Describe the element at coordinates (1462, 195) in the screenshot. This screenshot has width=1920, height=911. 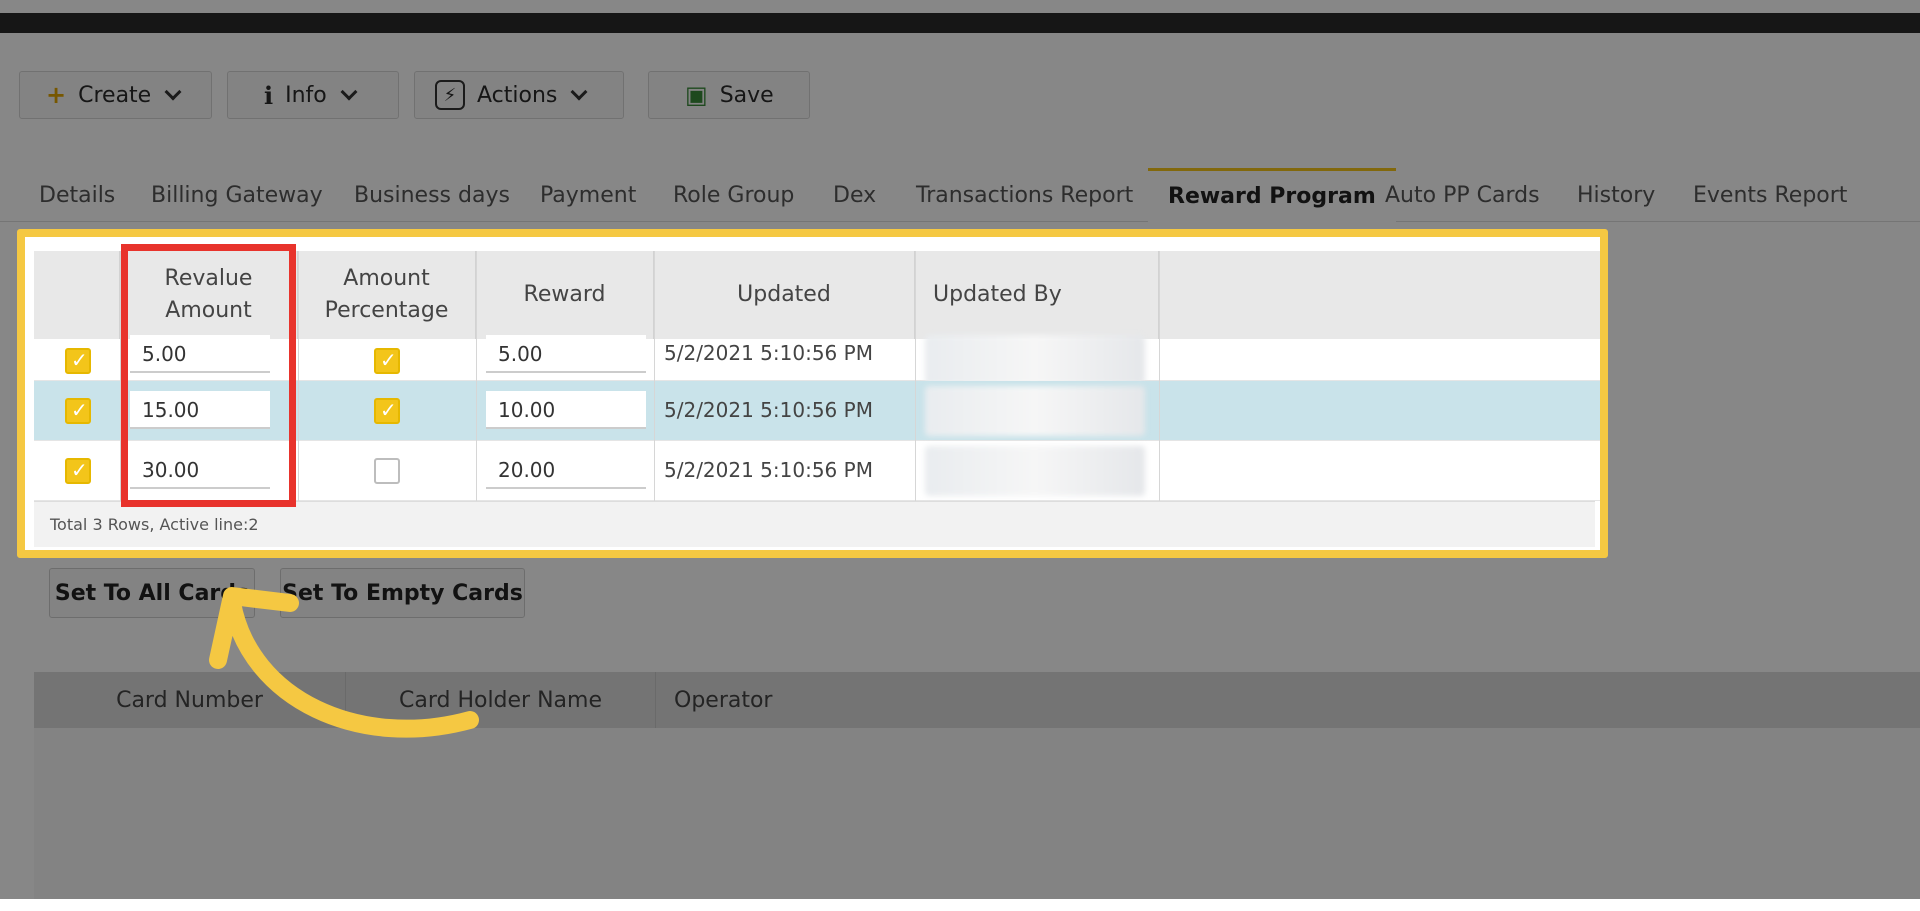
I see `tab-auto-pp-cards: Auto PP Cards` at that location.